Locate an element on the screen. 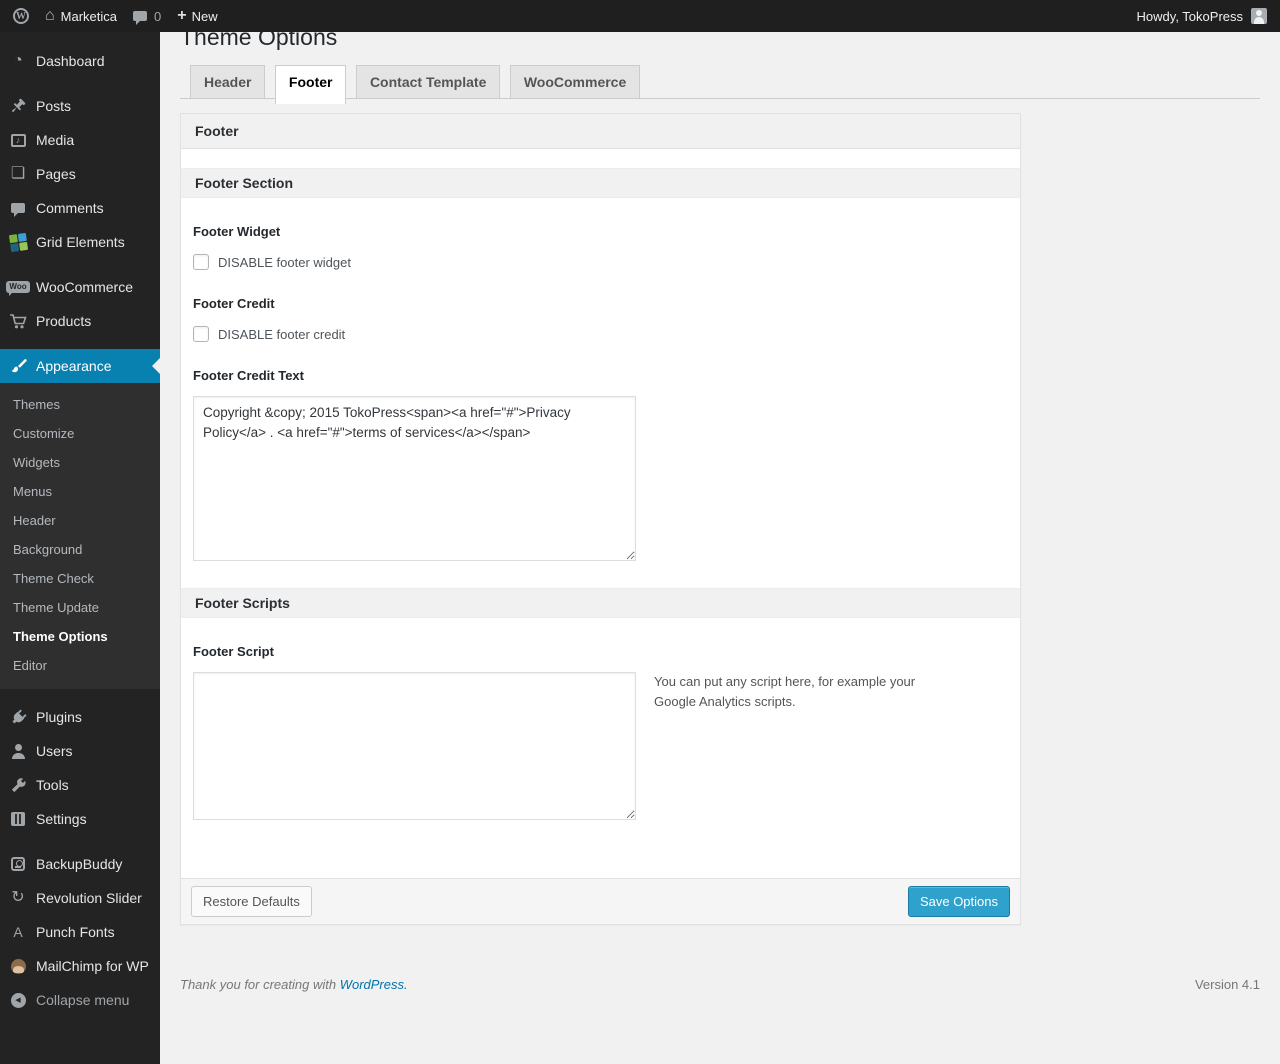 This screenshot has width=1280, height=1064. footer-script-label: Footer Script is located at coordinates (233, 651).